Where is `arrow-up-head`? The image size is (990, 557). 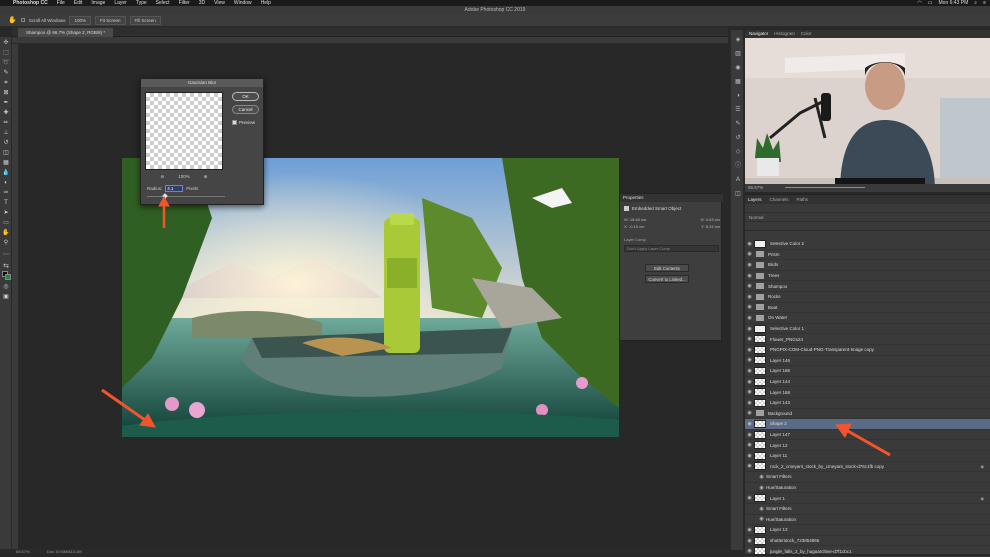
arrow-up-head is located at coordinates (164, 201).